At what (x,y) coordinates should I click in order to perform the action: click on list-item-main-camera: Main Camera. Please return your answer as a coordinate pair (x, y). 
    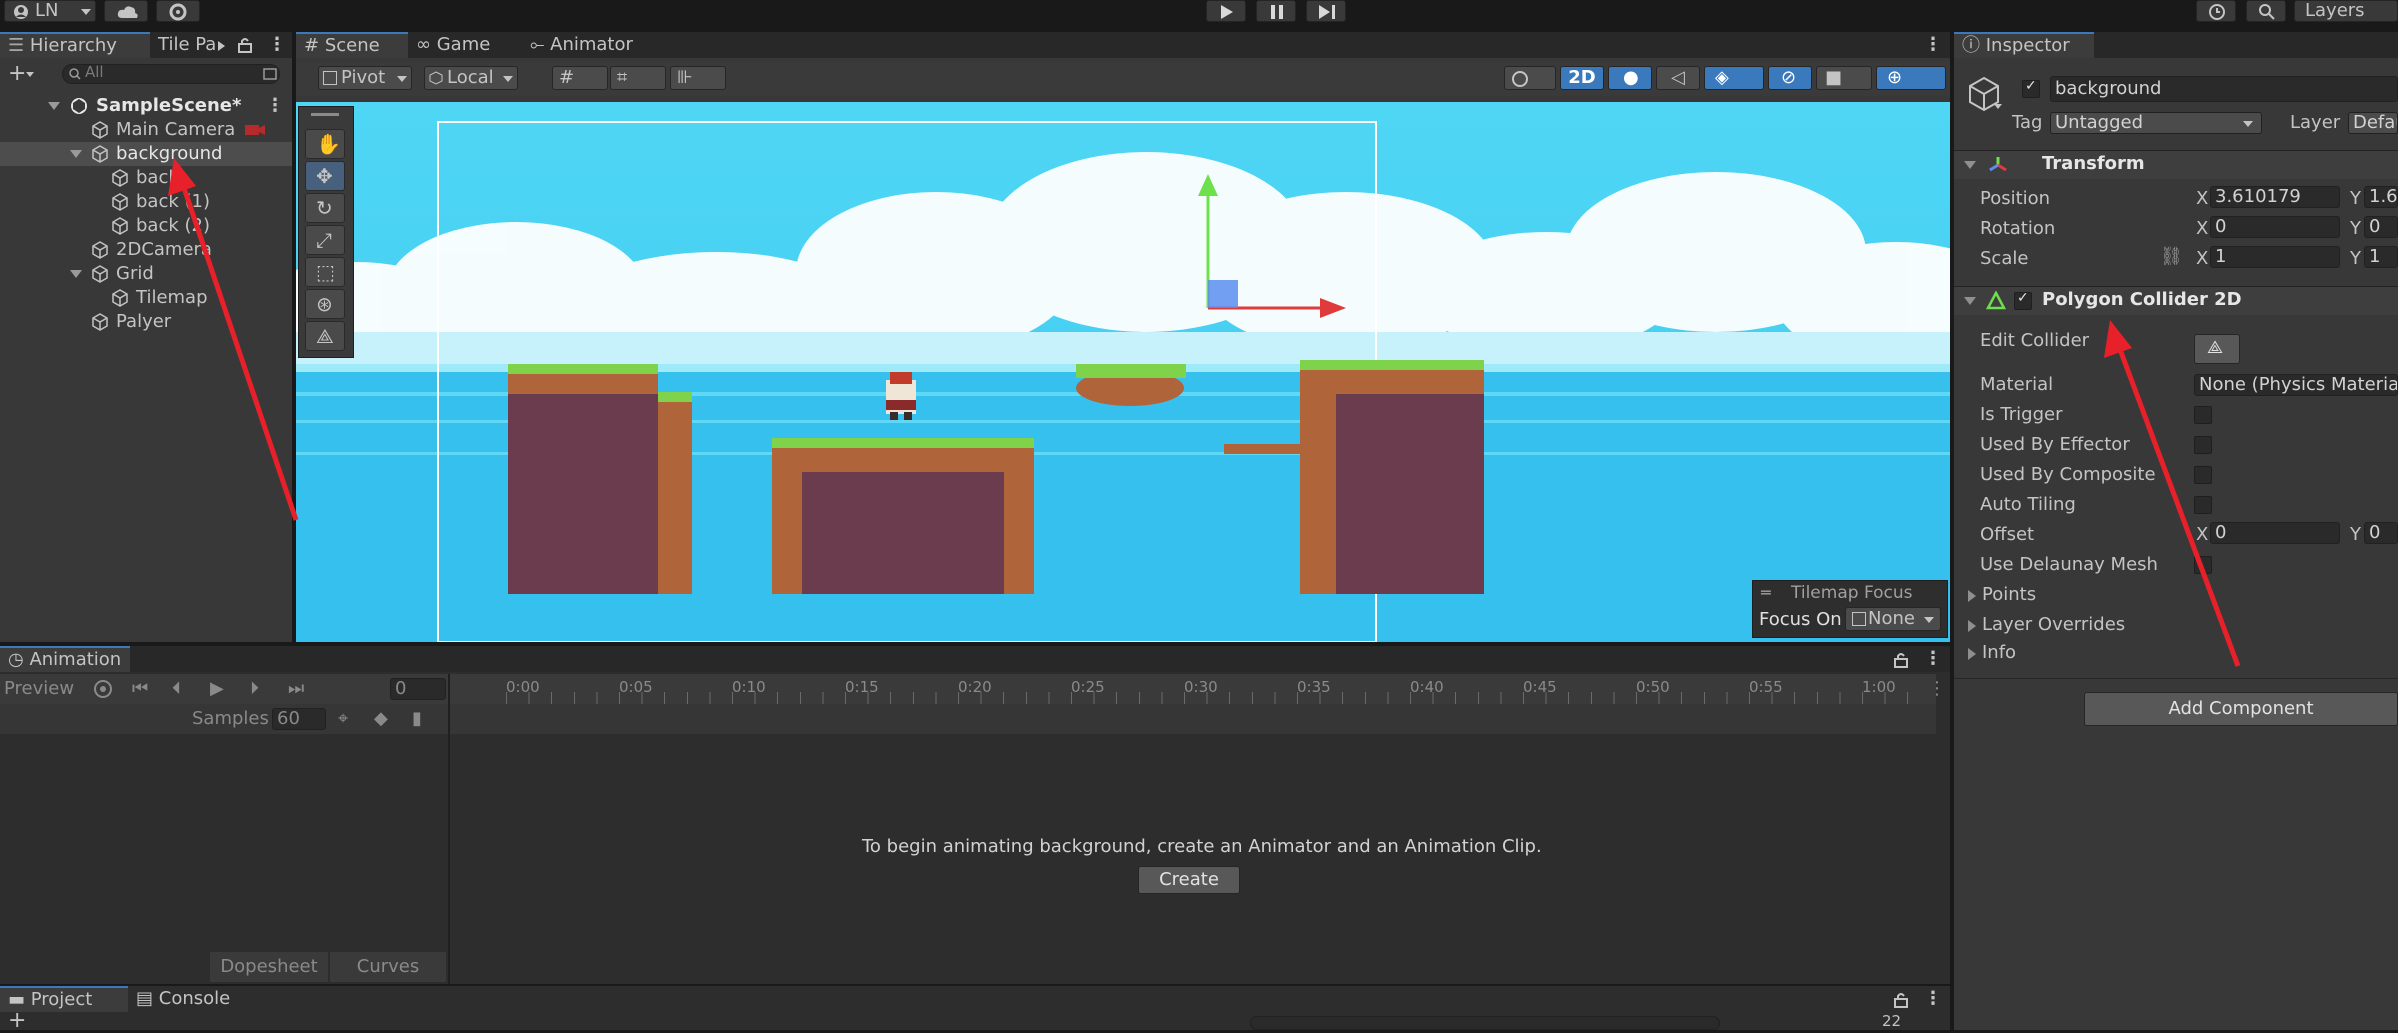
    Looking at the image, I should click on (146, 130).